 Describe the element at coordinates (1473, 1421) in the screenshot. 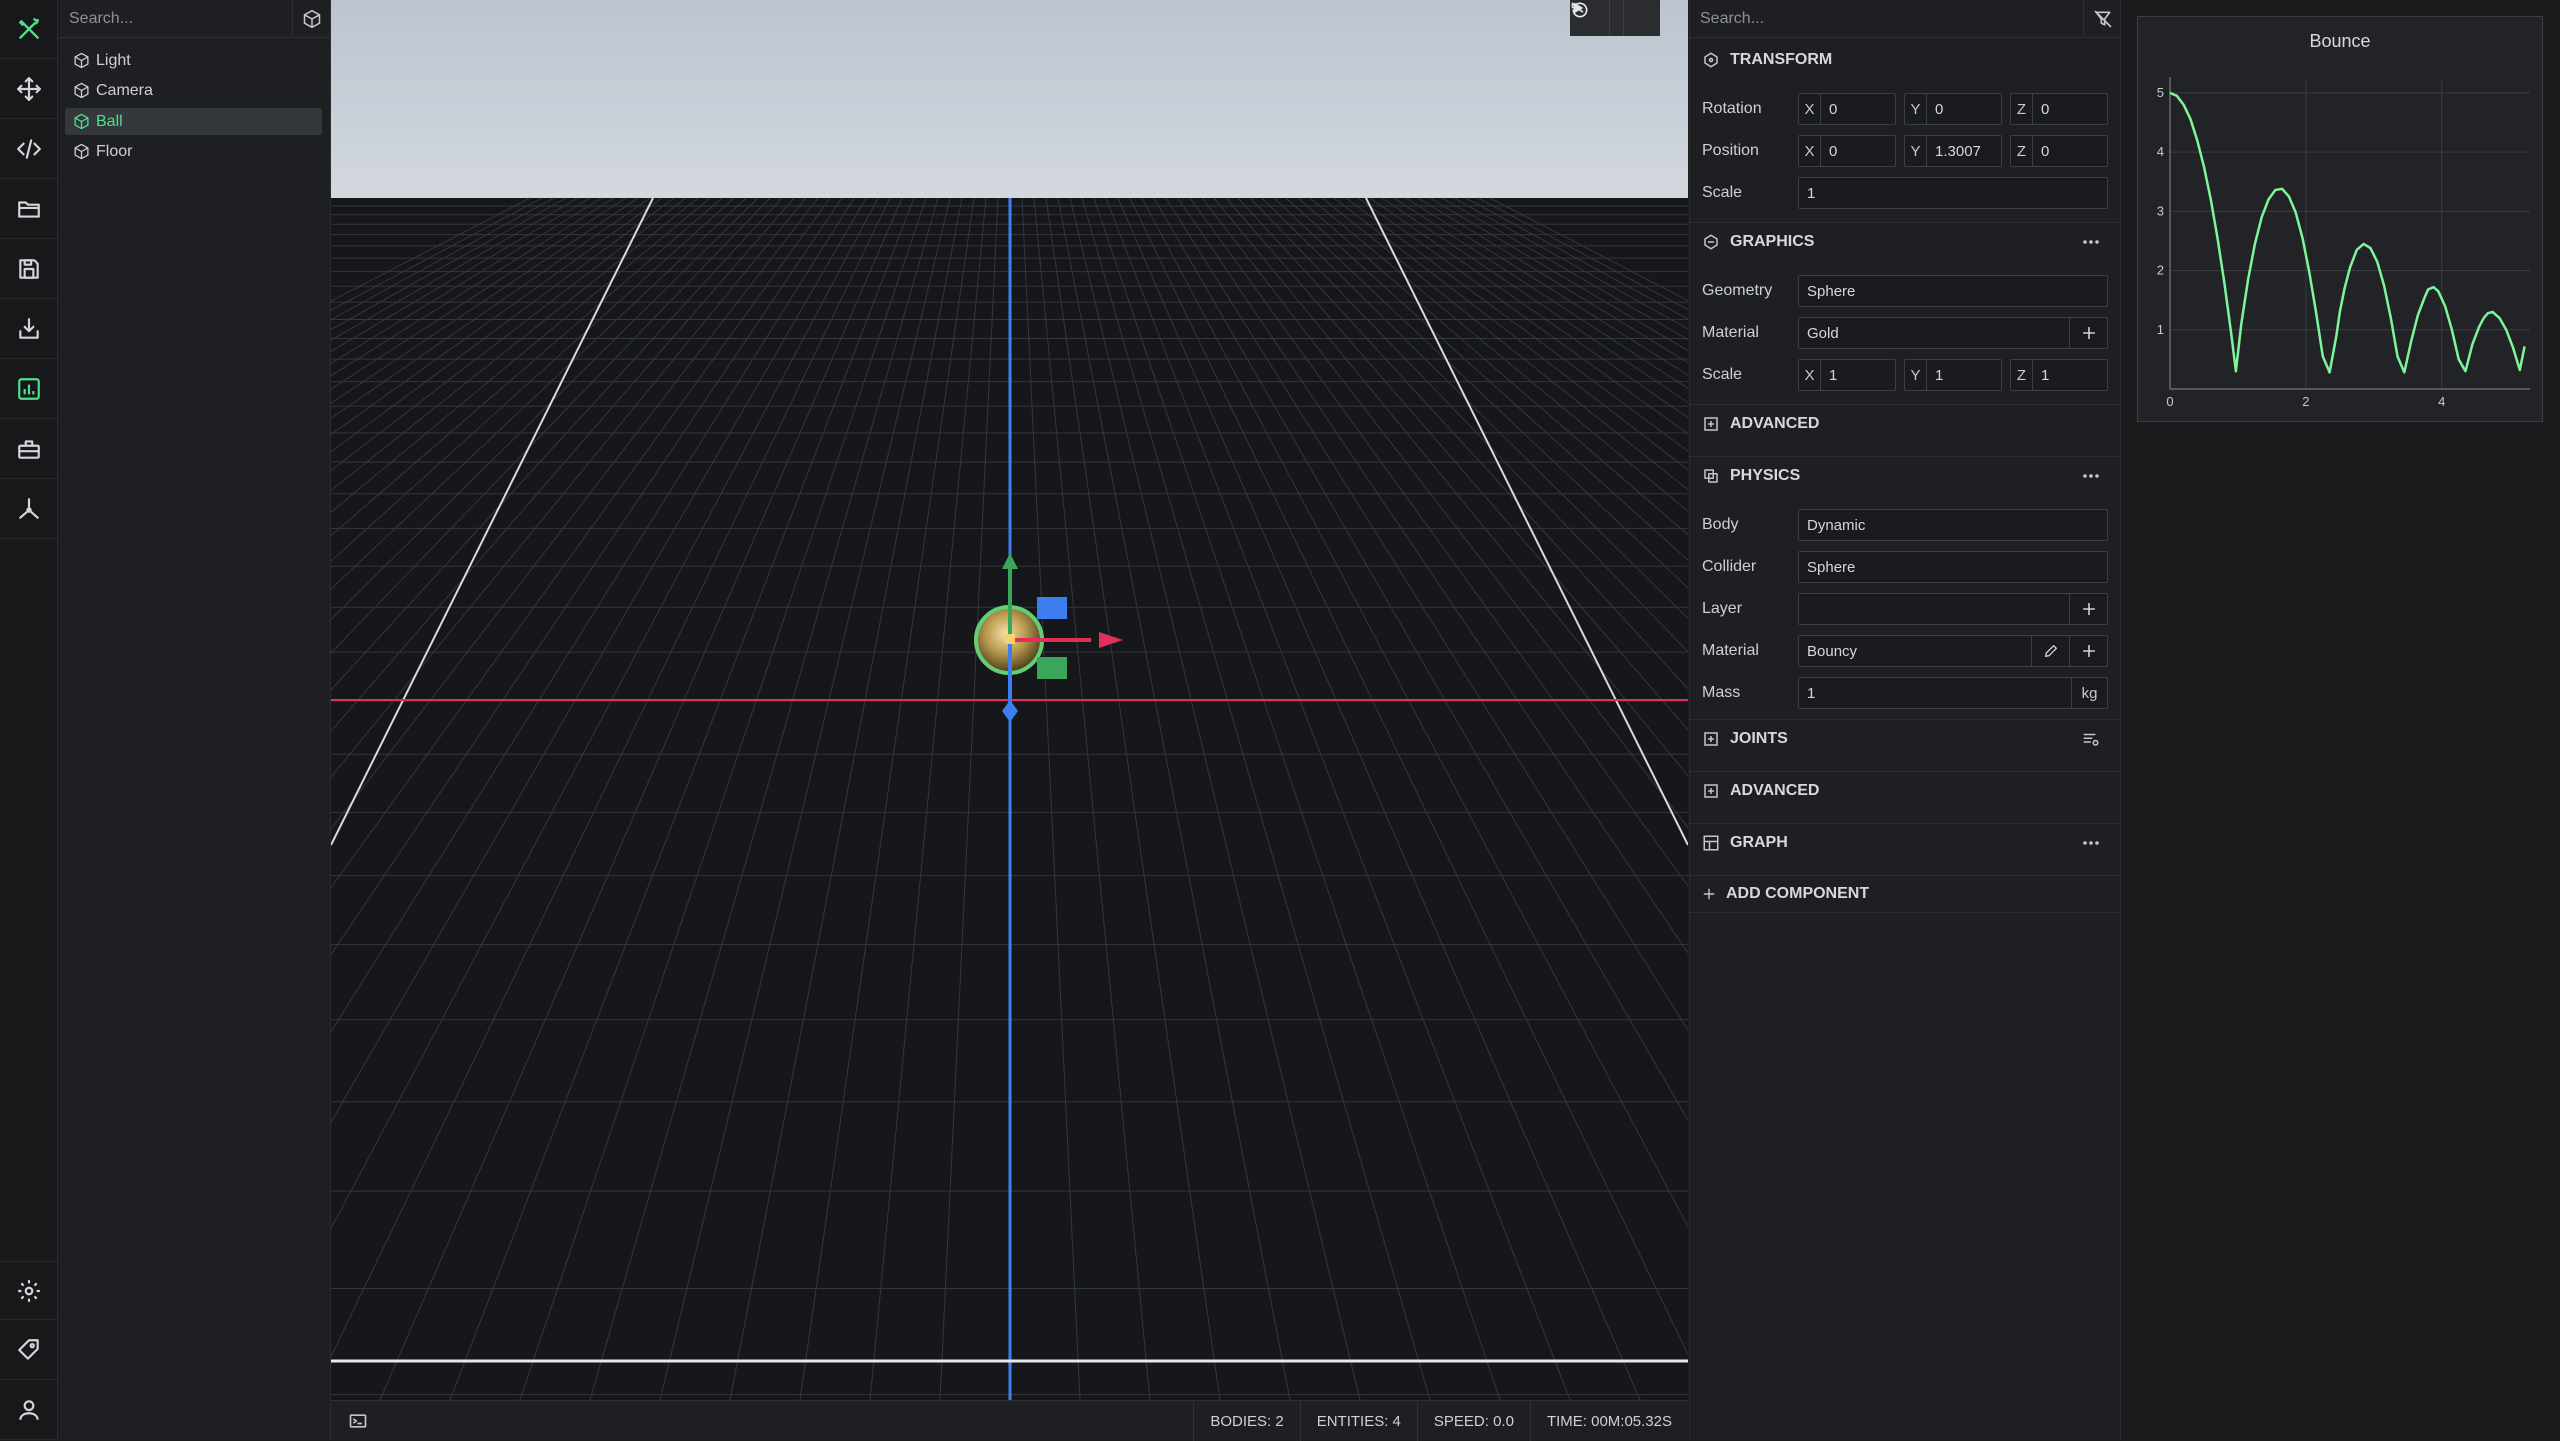

I see `stat-speed: SPEED: 0.0` at that location.